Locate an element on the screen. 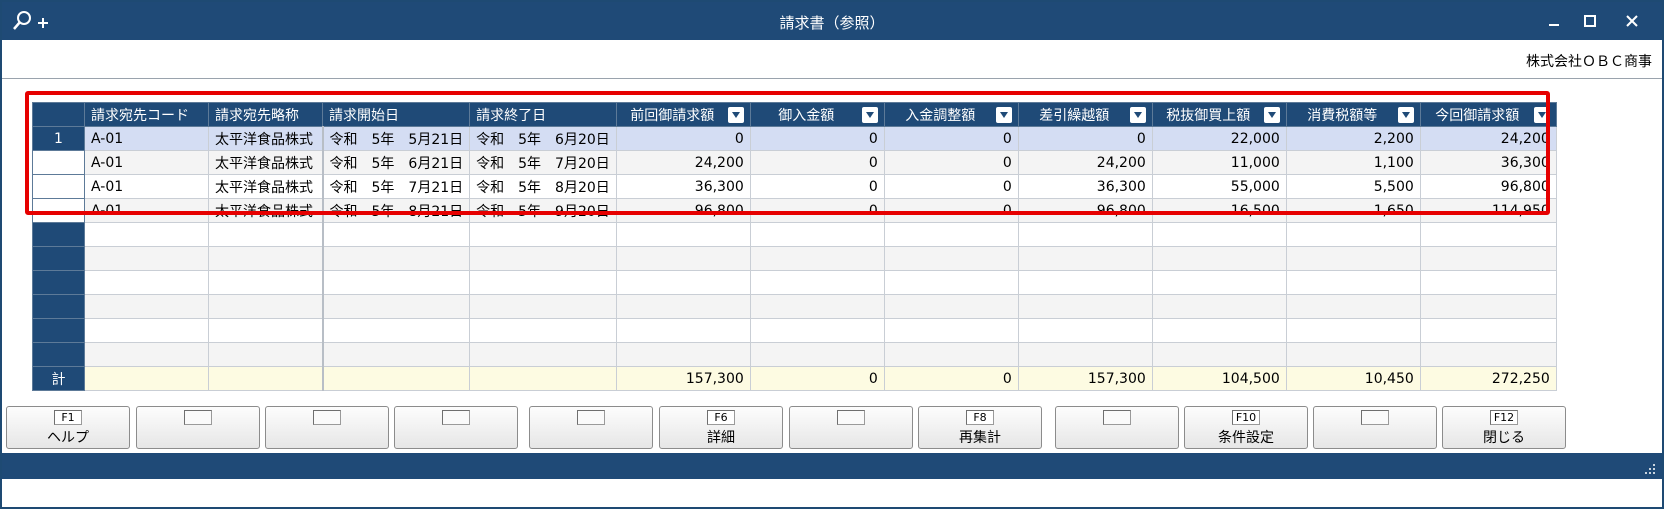 The width and height of the screenshot is (1664, 509). column-header: 請求宛先コード is located at coordinates (146, 114).